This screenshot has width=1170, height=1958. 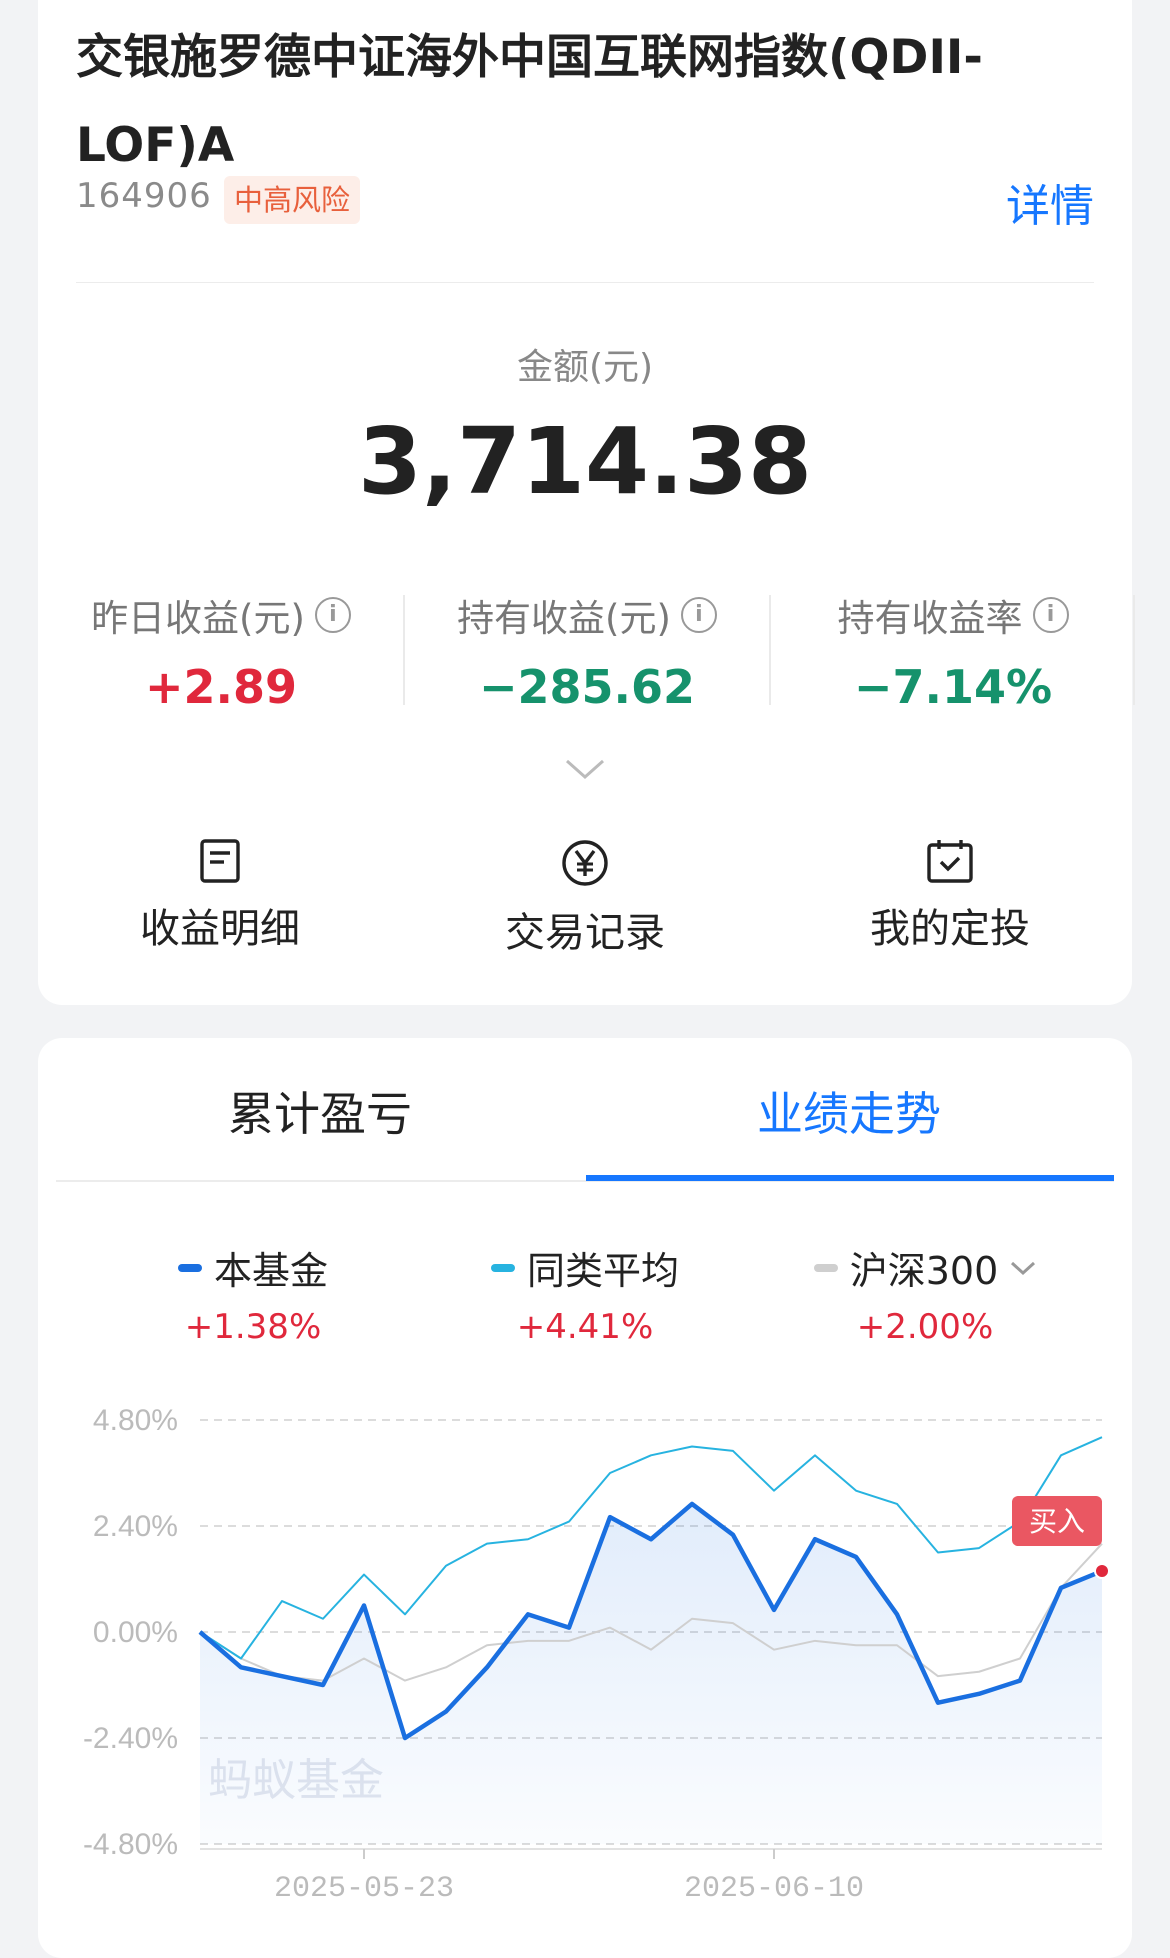 I want to click on income-detail-button: 收益明细, so click(x=220, y=896).